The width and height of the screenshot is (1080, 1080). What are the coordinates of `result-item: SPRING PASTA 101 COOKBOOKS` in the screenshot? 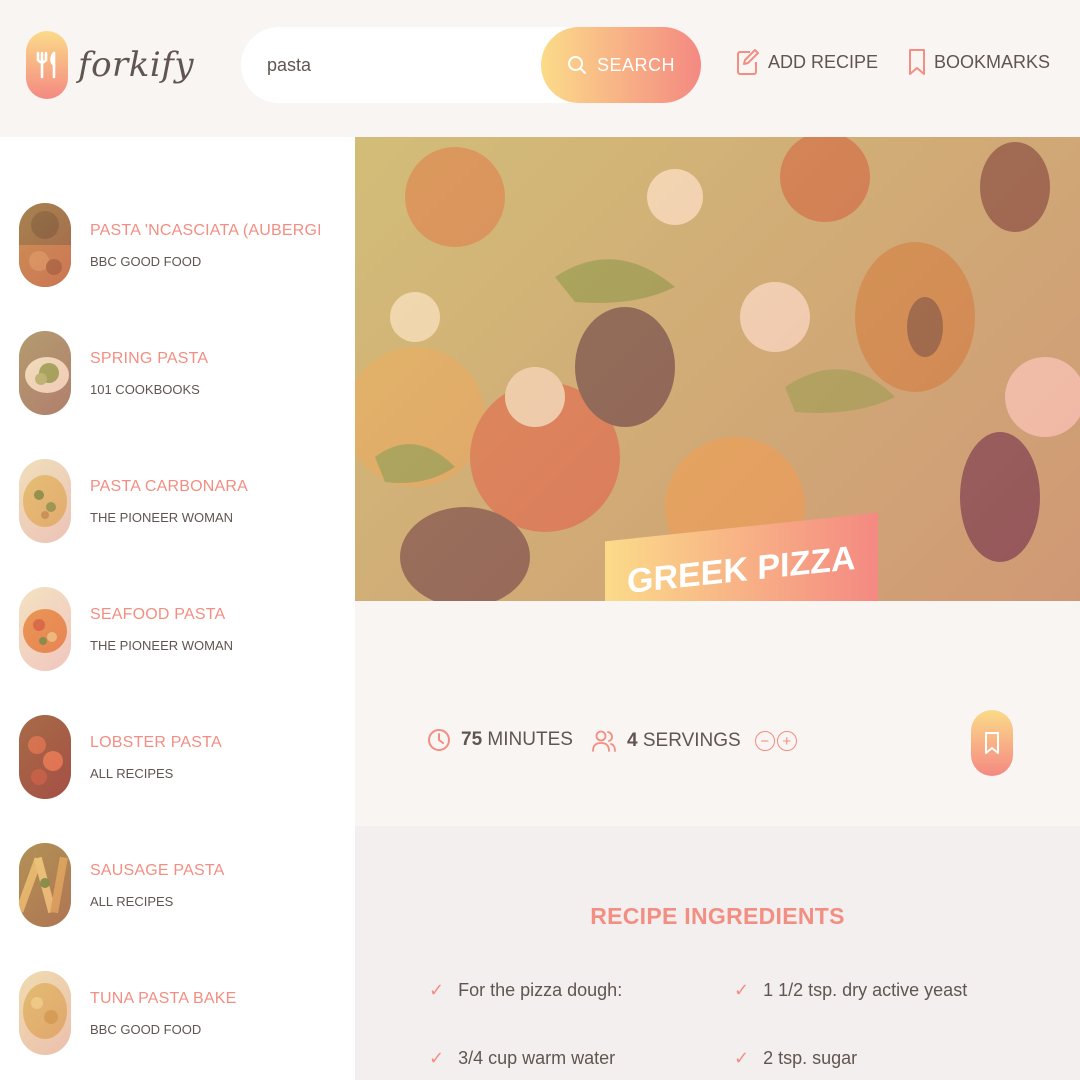 It's located at (177, 373).